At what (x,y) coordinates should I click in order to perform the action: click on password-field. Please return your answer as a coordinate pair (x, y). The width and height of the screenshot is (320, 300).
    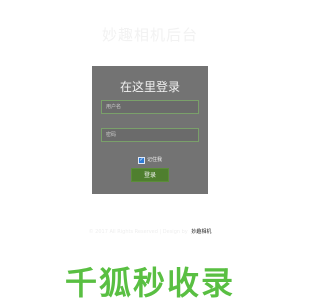
    Looking at the image, I should click on (150, 135).